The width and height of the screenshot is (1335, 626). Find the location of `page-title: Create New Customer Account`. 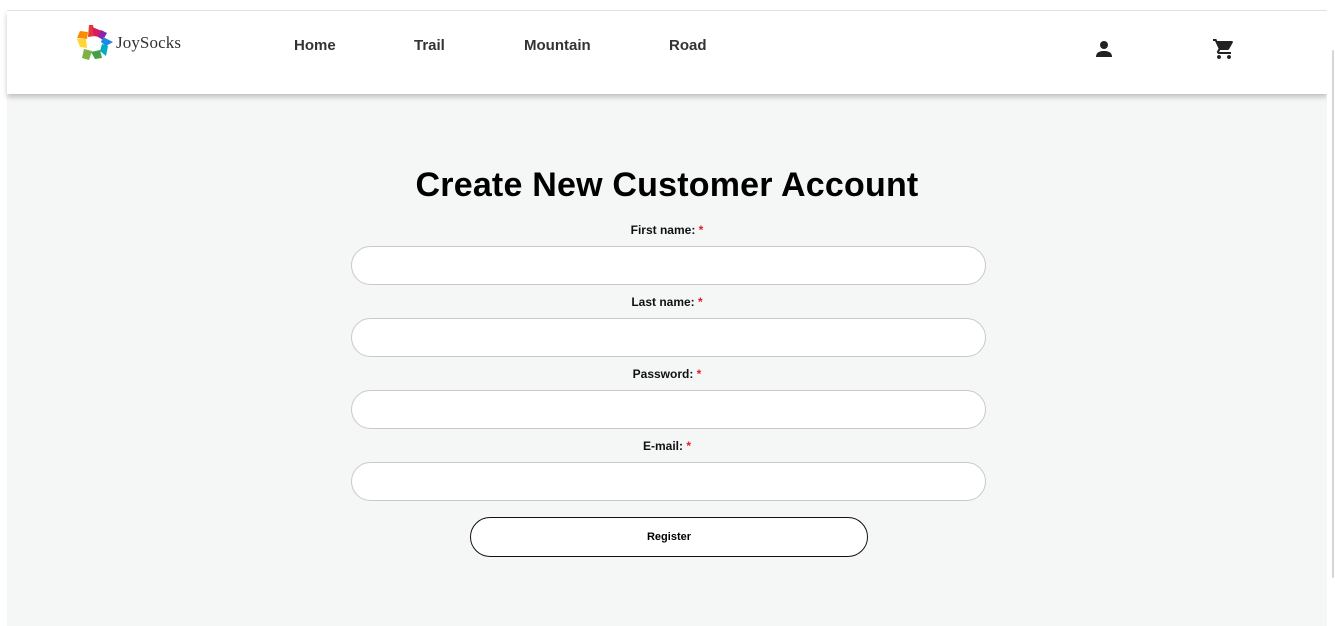

page-title: Create New Customer Account is located at coordinates (667, 185).